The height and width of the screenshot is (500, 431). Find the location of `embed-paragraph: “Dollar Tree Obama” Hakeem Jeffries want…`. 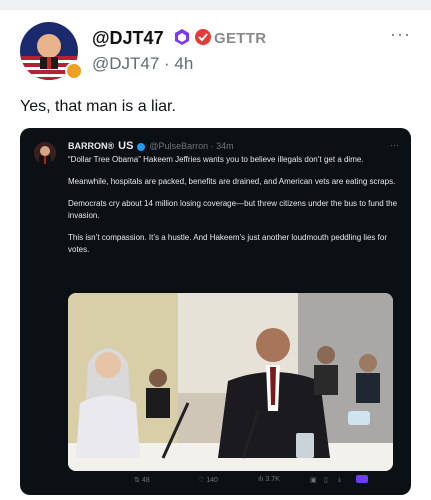

embed-paragraph: “Dollar Tree Obama” Hakeem Jeffries want… is located at coordinates (216, 159).